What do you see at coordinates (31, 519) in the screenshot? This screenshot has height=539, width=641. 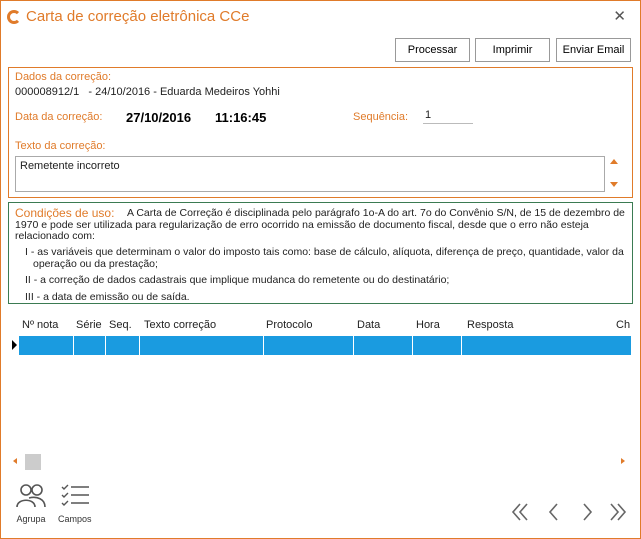 I see `agrupa-label: Agrupa` at bounding box center [31, 519].